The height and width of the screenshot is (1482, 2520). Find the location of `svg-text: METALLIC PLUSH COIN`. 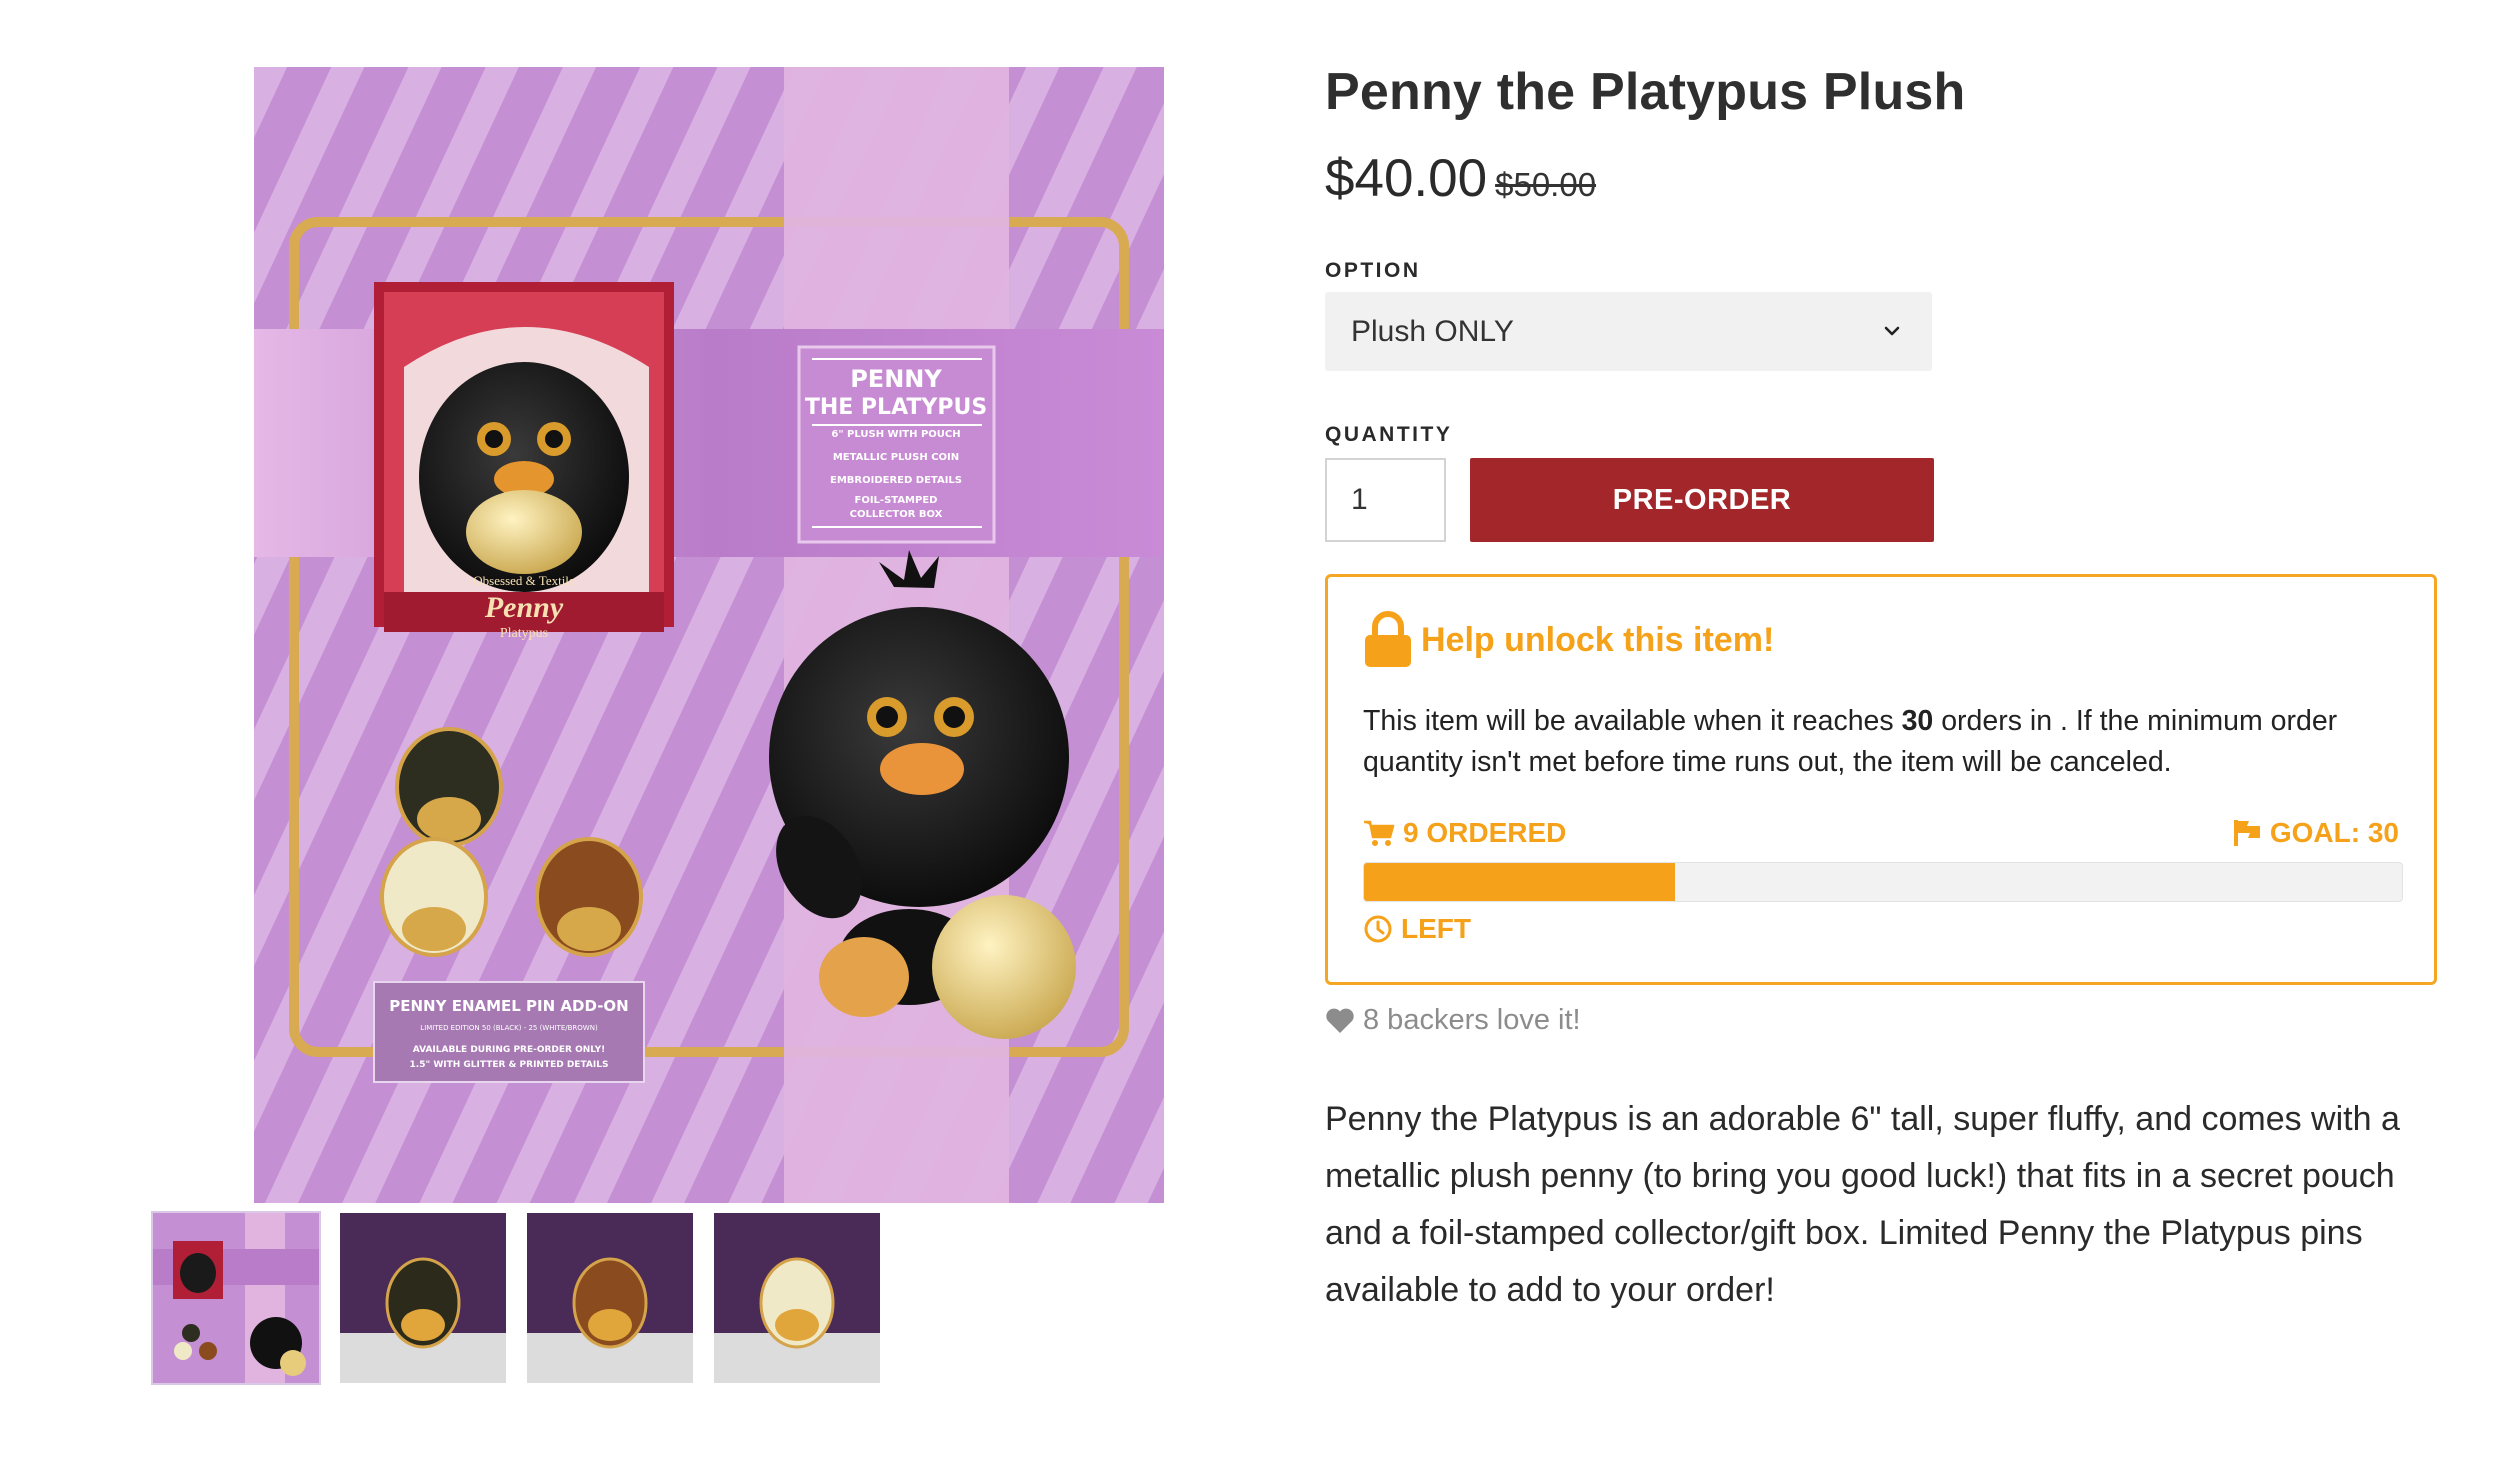

svg-text: METALLIC PLUSH COIN is located at coordinates (896, 457).